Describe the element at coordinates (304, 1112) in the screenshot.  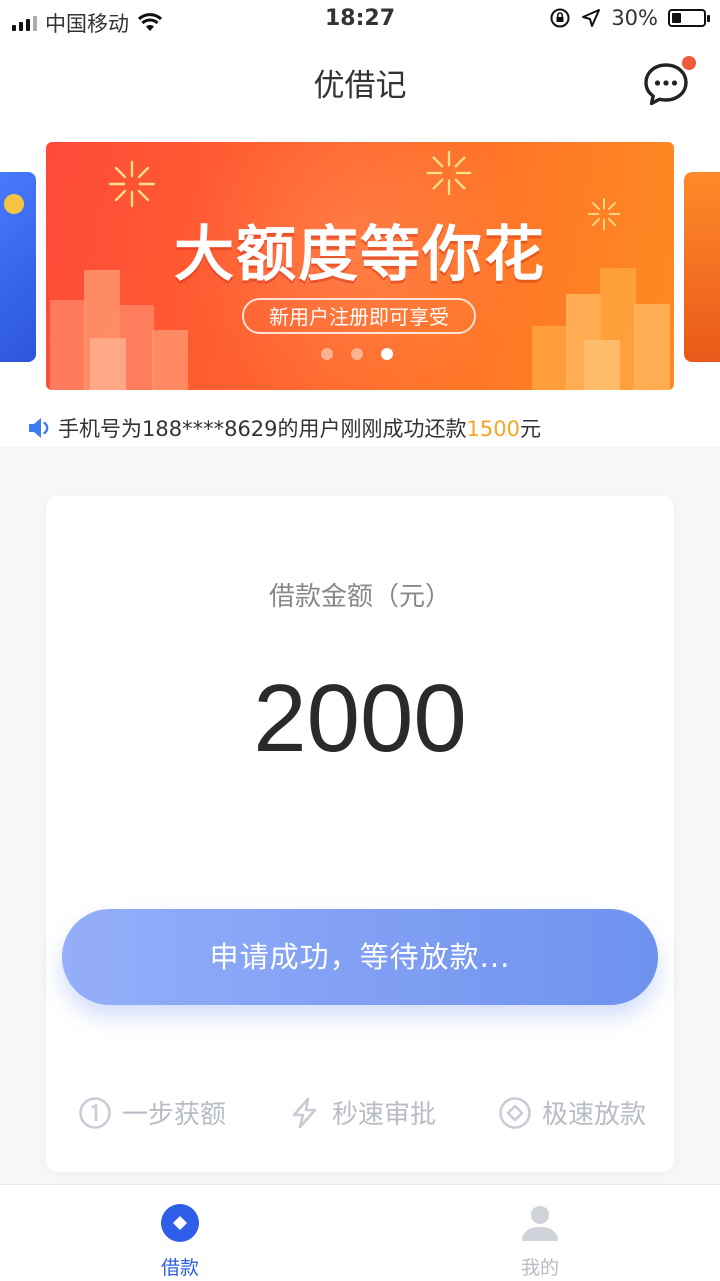
I see `lightning-icon` at that location.